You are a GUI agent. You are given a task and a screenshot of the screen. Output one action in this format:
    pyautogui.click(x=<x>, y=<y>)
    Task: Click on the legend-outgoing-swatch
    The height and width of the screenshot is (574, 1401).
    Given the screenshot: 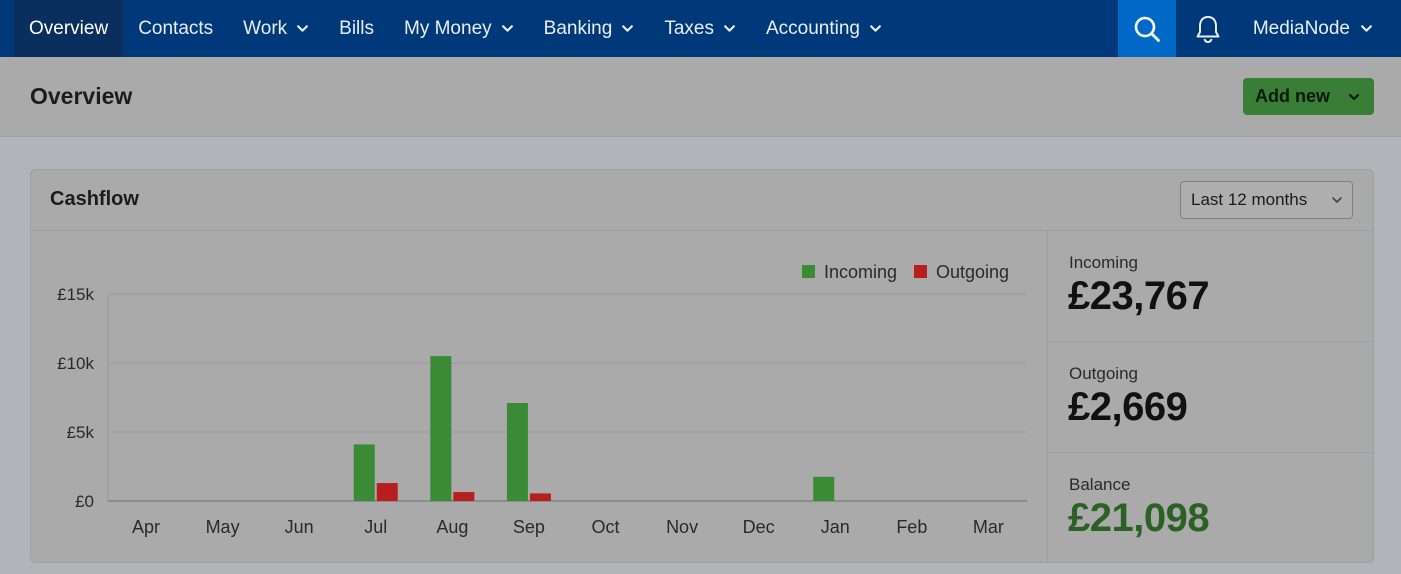 What is the action you would take?
    pyautogui.click(x=920, y=271)
    